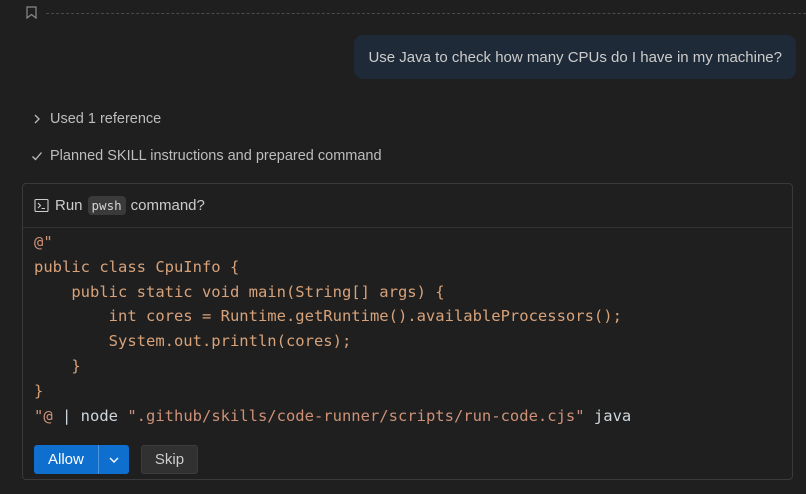 This screenshot has width=806, height=494. What do you see at coordinates (43, 242) in the screenshot?
I see `code-line: @"` at bounding box center [43, 242].